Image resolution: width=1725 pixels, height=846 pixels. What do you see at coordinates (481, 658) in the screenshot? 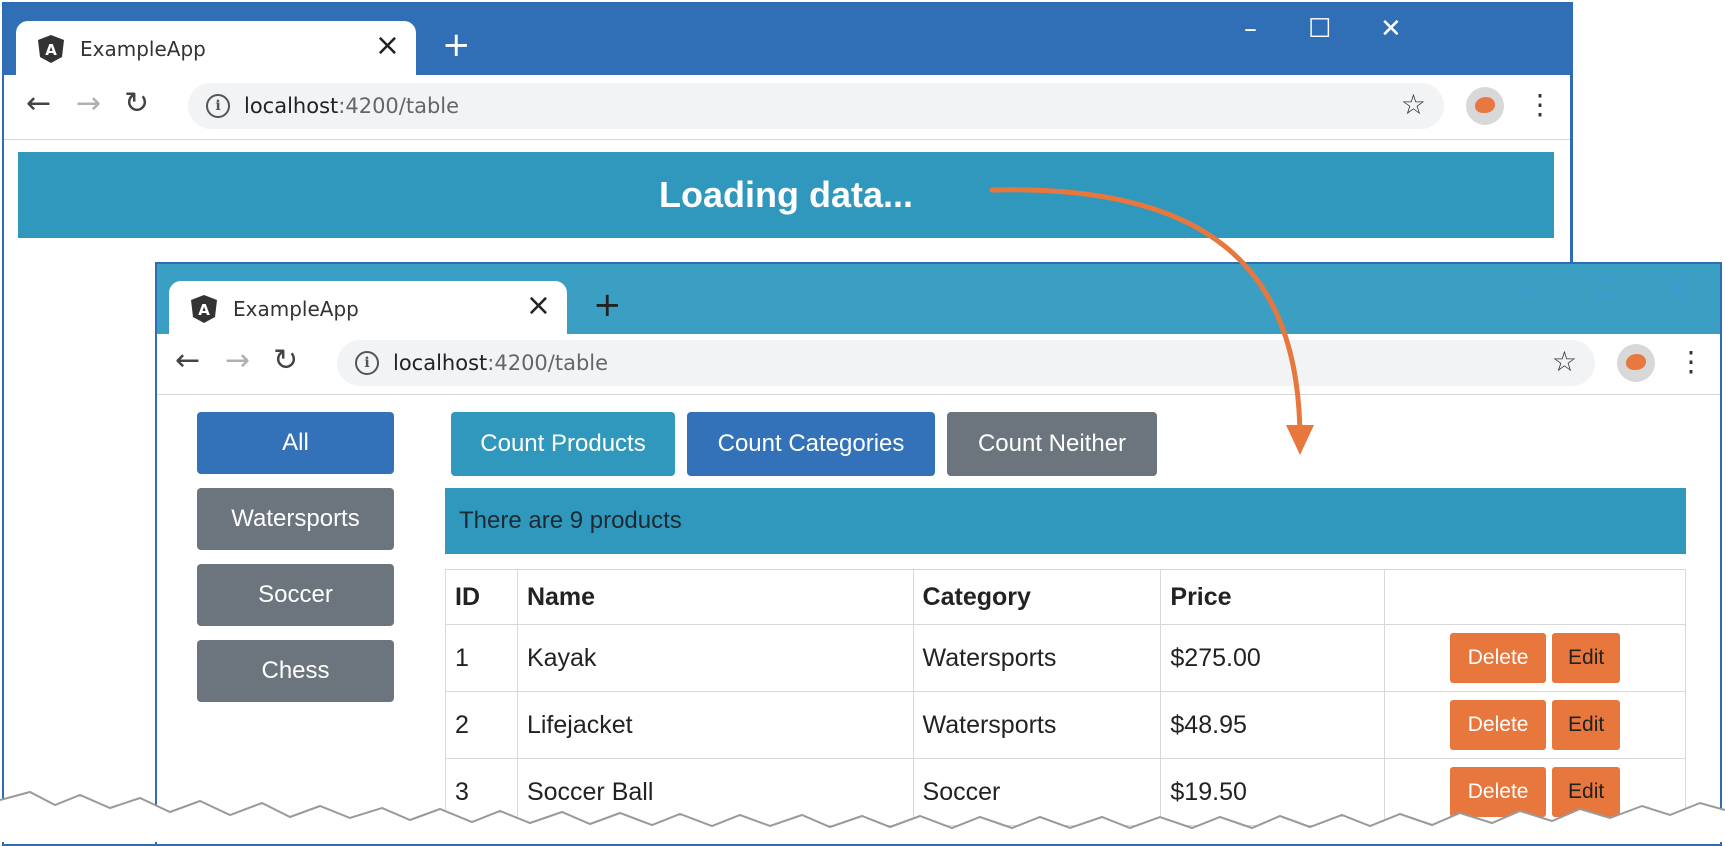
I see `cell-id: 1` at bounding box center [481, 658].